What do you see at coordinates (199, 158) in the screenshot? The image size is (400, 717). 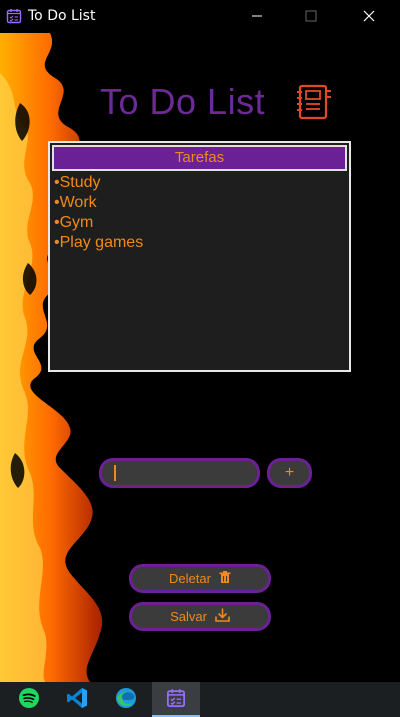 I see `task-list-header: Tarefas` at bounding box center [199, 158].